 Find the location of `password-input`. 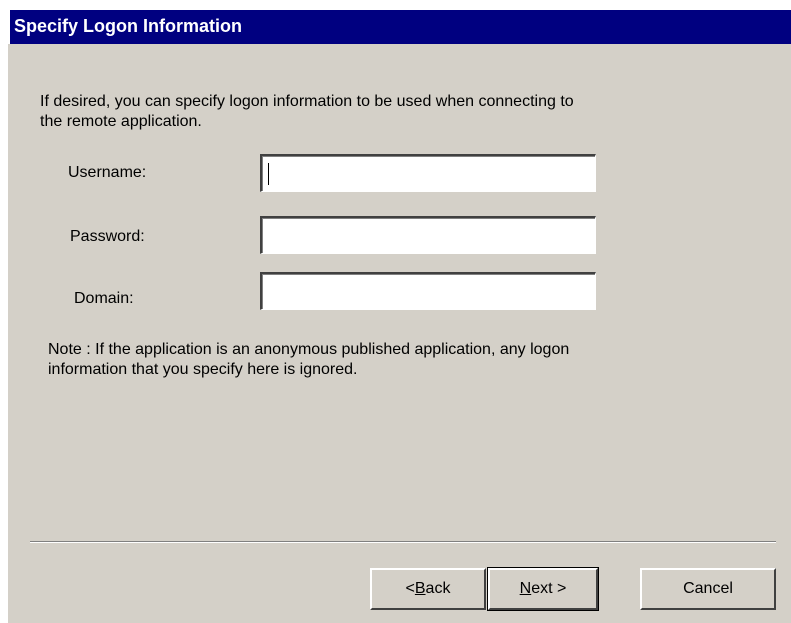

password-input is located at coordinates (428, 235).